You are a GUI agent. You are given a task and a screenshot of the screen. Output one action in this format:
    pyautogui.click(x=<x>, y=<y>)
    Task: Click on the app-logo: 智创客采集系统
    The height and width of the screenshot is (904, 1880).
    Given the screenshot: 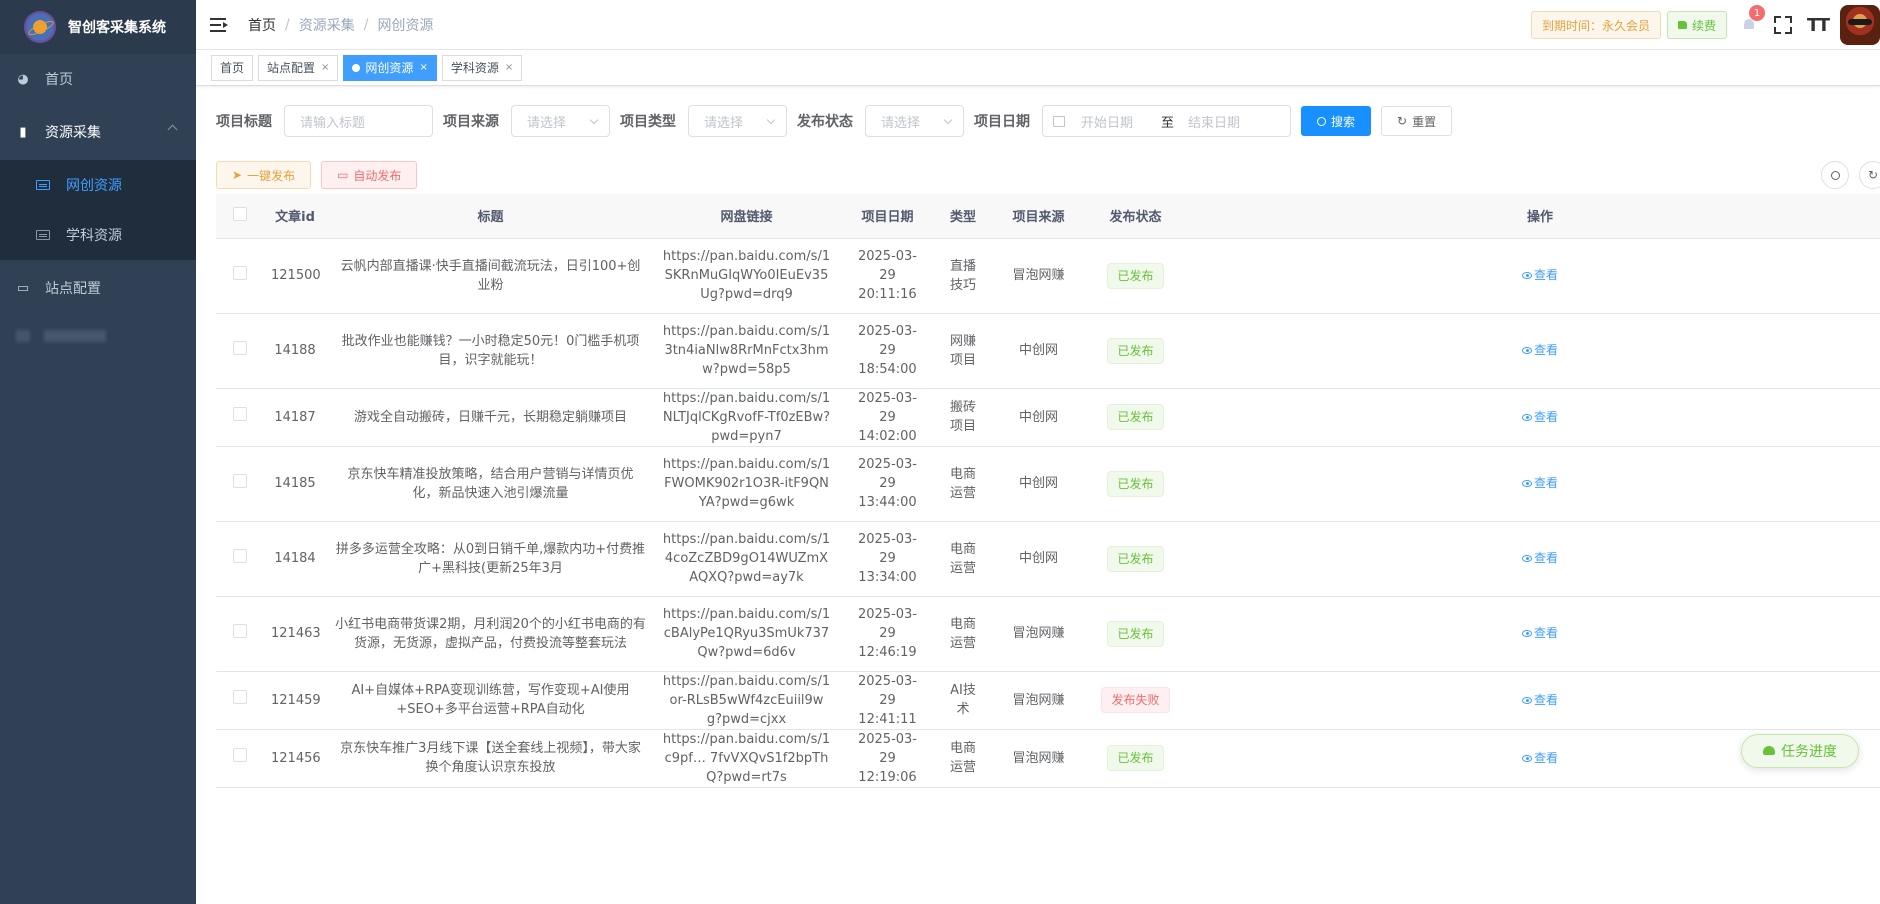 What is the action you would take?
    pyautogui.click(x=98, y=27)
    